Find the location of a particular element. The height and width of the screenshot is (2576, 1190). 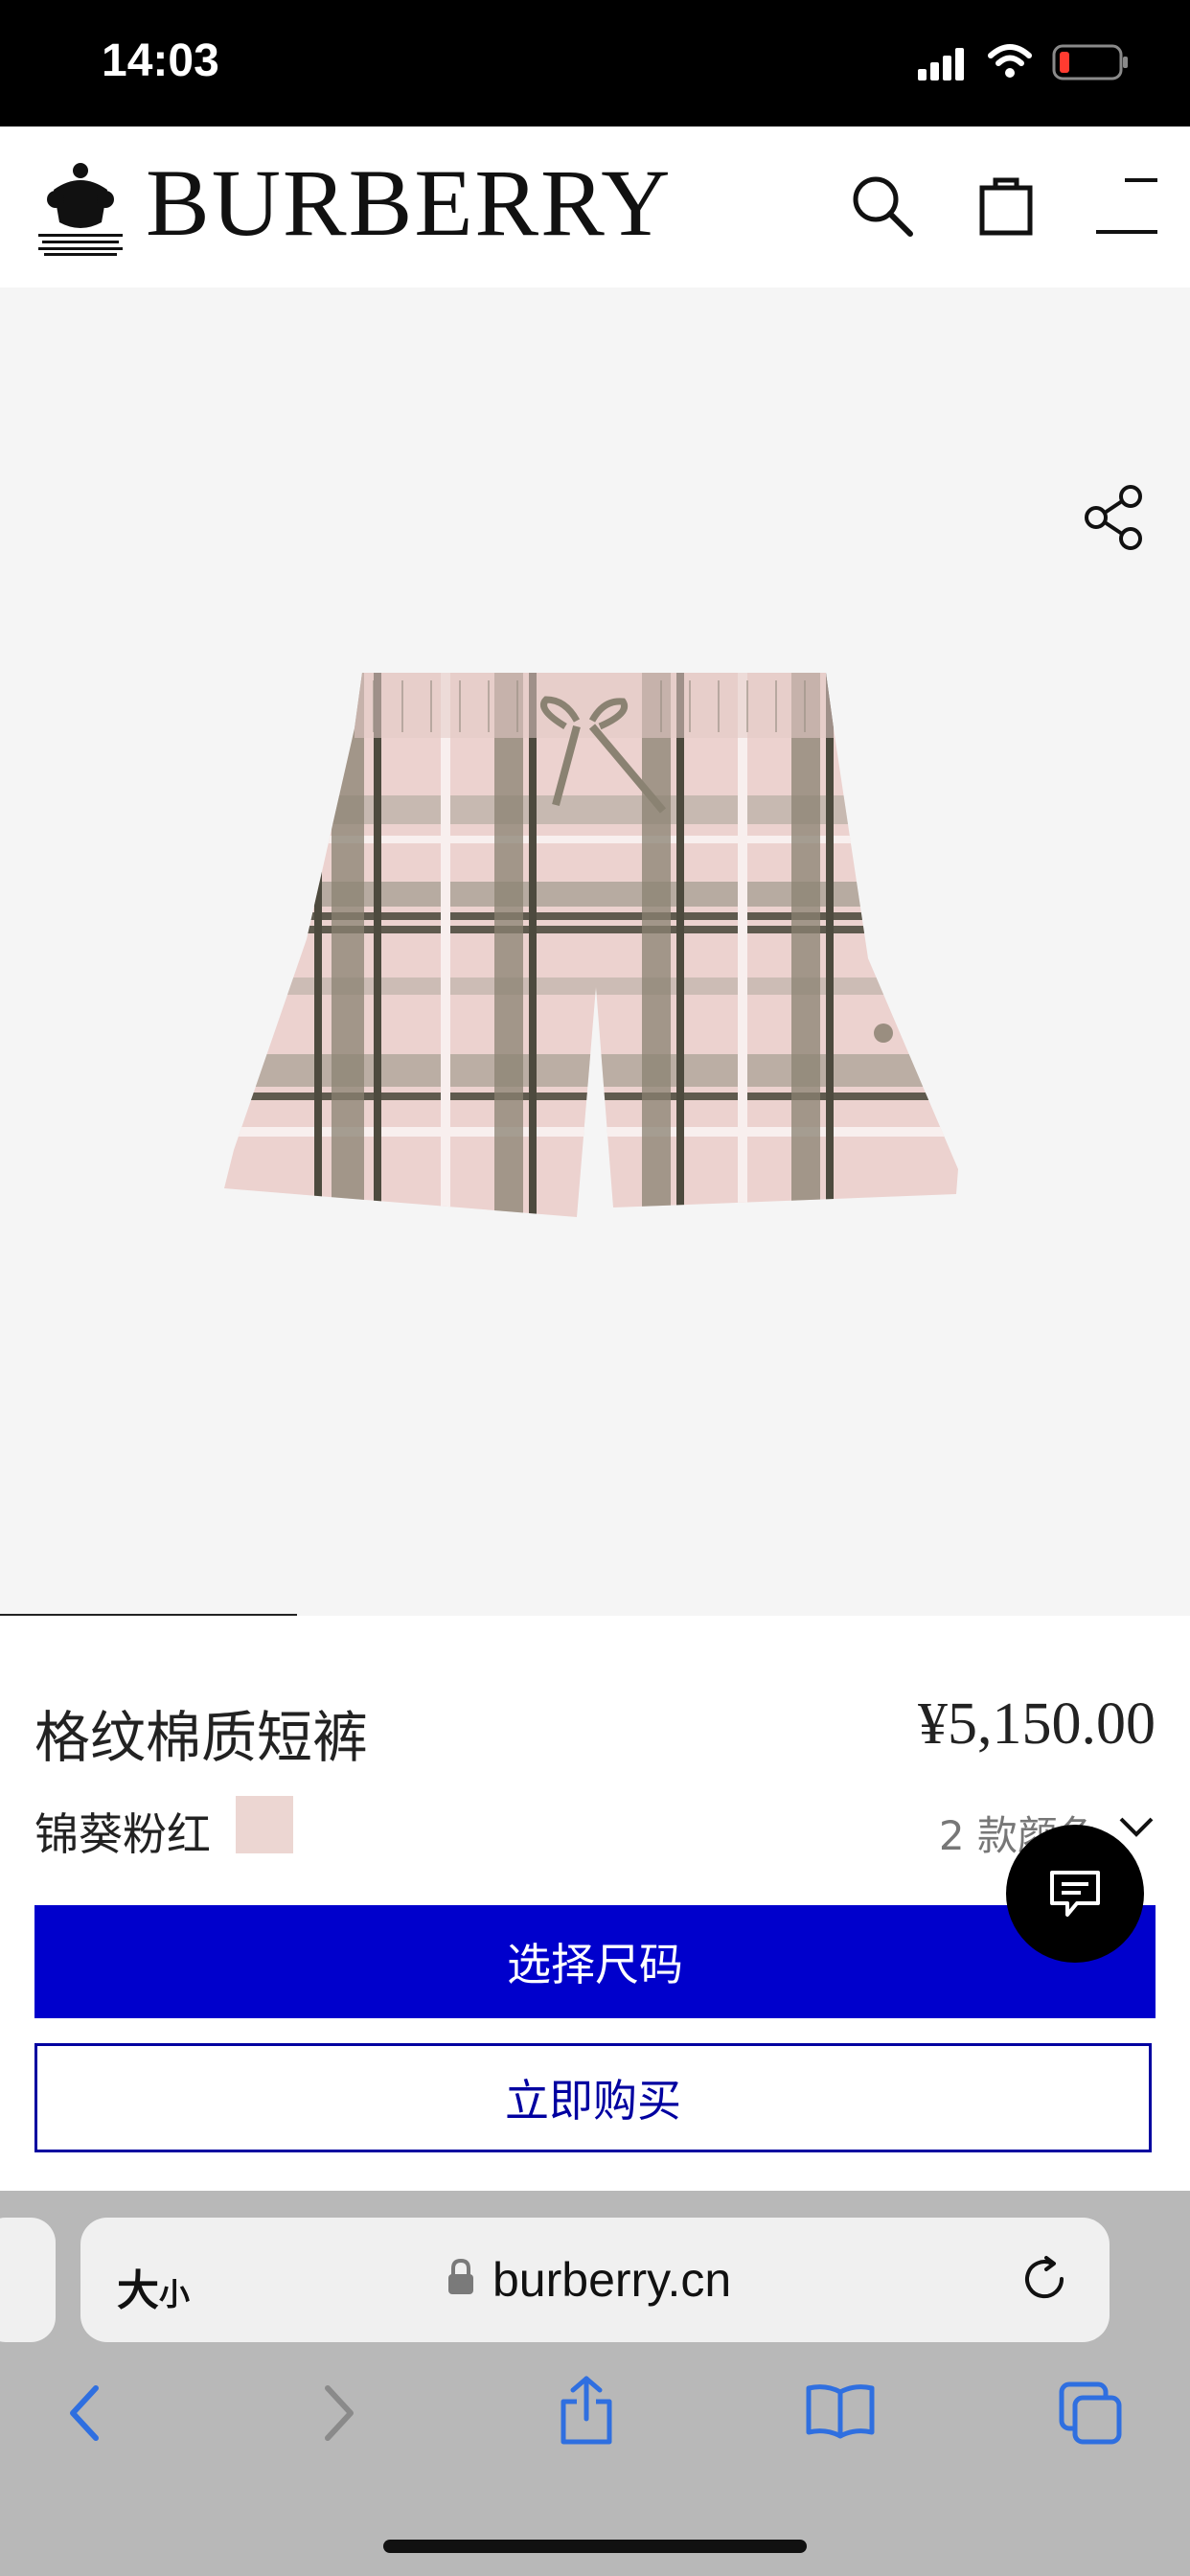

wifi-icon is located at coordinates (1010, 61).